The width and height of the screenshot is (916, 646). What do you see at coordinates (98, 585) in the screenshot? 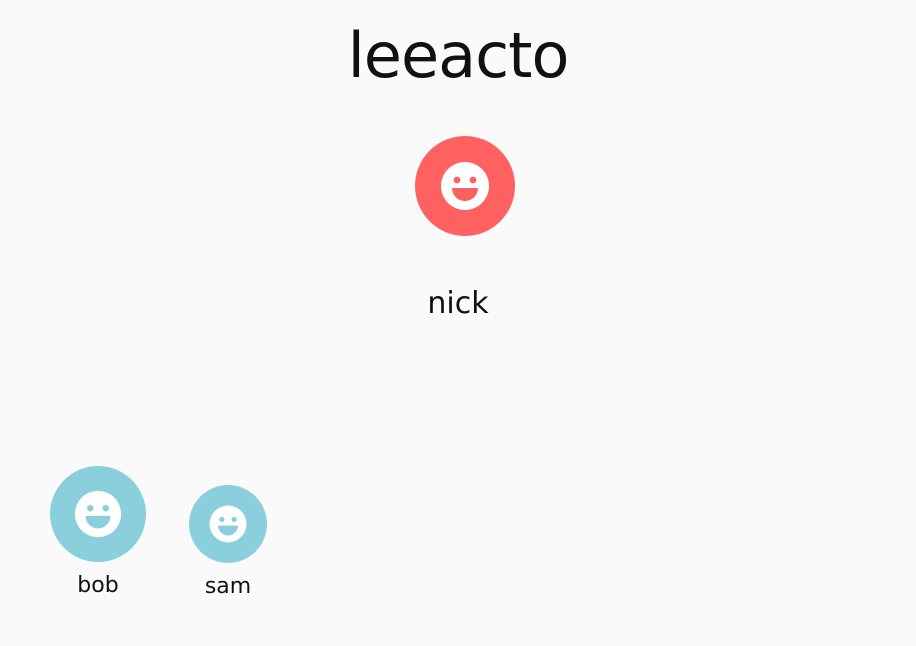
I see `peer-name-bob: bob` at bounding box center [98, 585].